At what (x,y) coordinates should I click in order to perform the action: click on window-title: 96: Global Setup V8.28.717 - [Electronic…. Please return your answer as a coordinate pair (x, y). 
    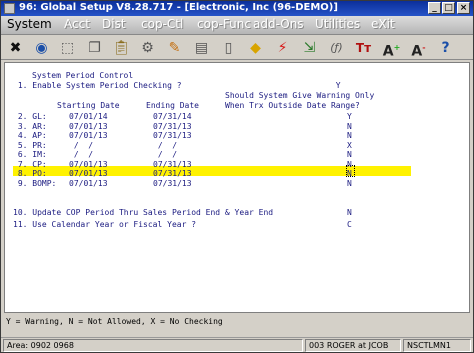
    Looking at the image, I should click on (178, 7).